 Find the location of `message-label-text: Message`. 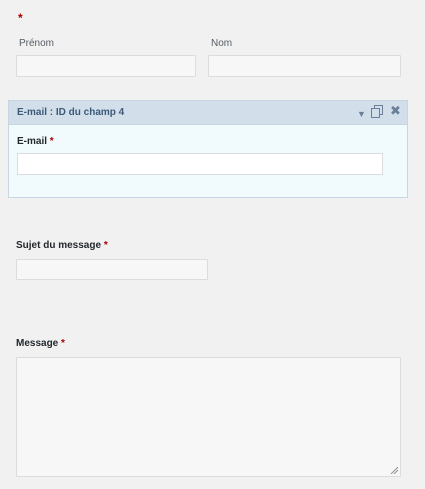

message-label-text: Message is located at coordinates (37, 343).